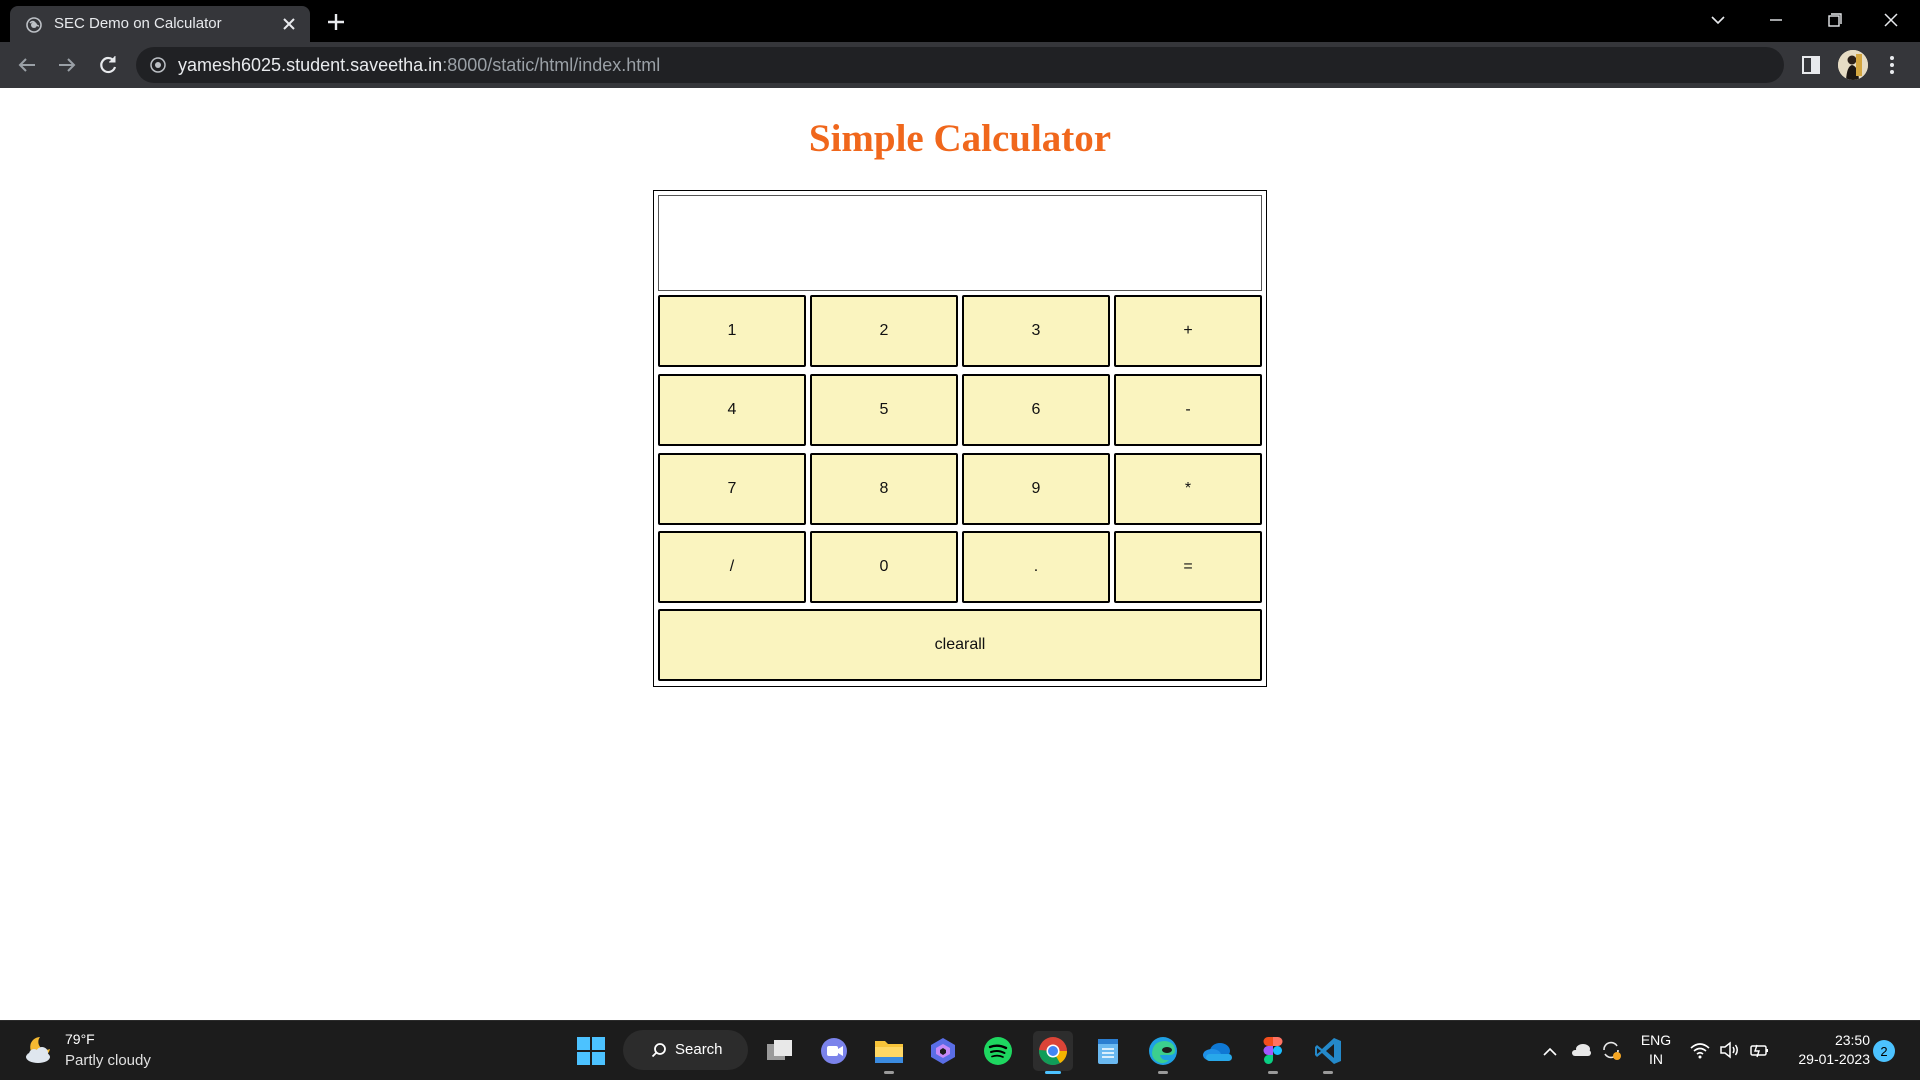  What do you see at coordinates (1729, 1050) in the screenshot?
I see `volume-icon` at bounding box center [1729, 1050].